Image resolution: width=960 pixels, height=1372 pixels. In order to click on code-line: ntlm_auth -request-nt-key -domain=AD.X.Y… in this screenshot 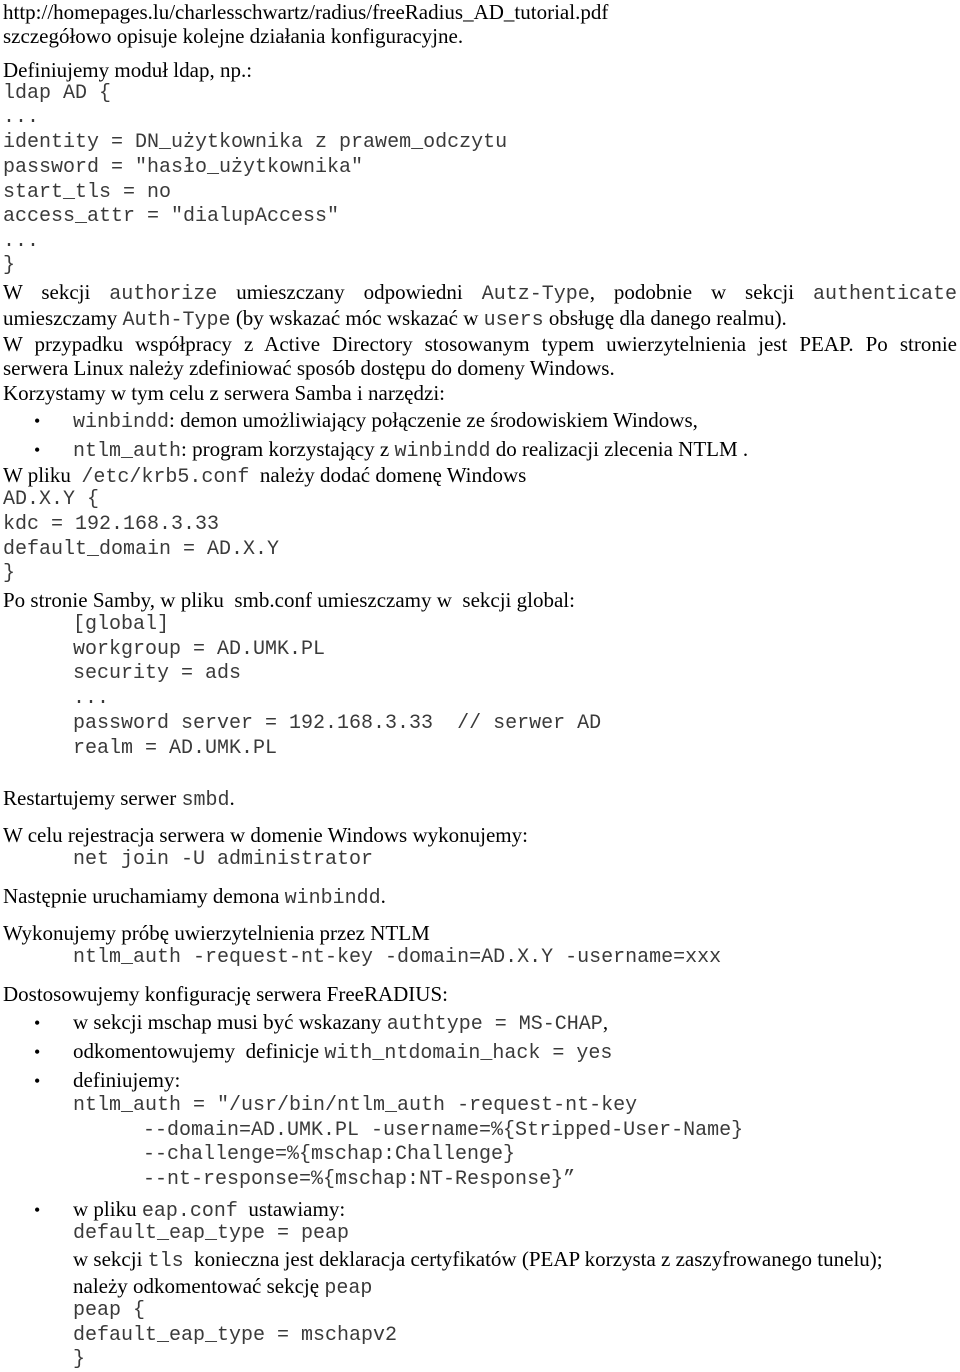, I will do `click(397, 957)`.